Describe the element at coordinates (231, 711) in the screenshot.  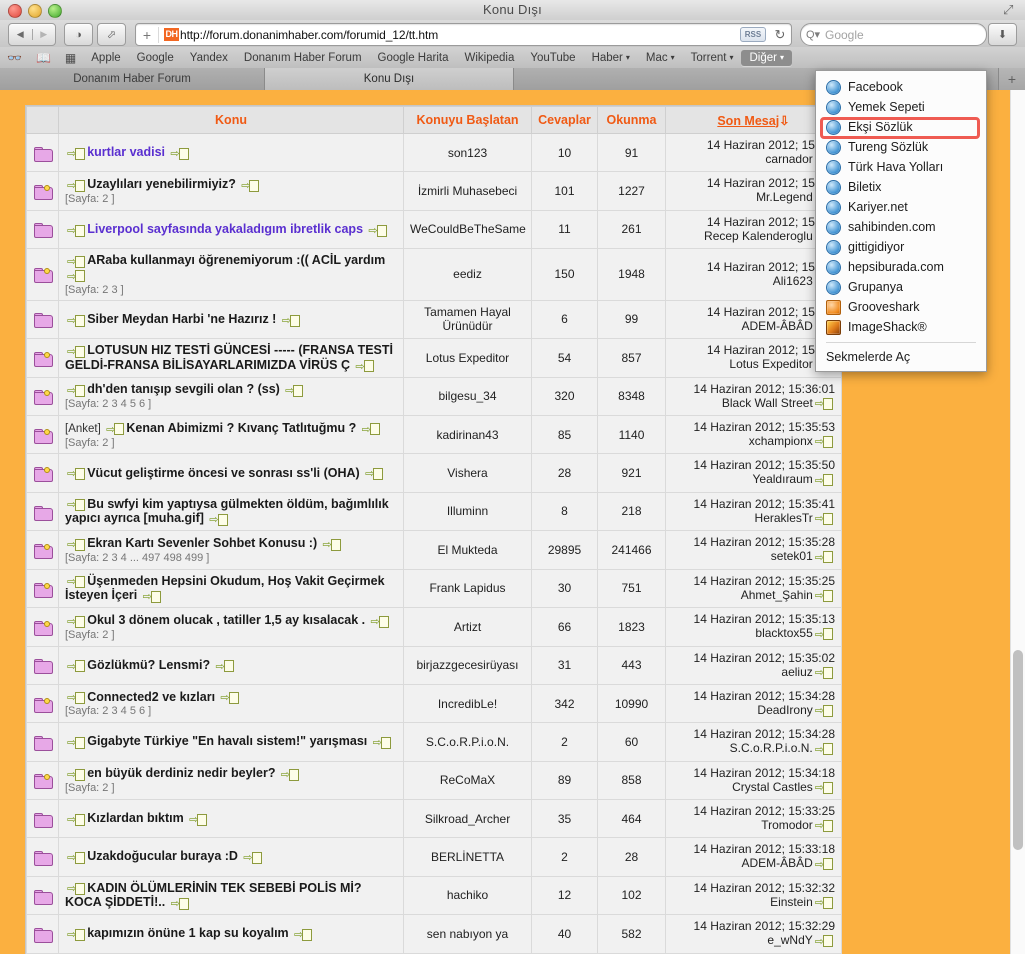
I see `page-links: [Sayfa: 2 3 4 5 6 ]` at that location.